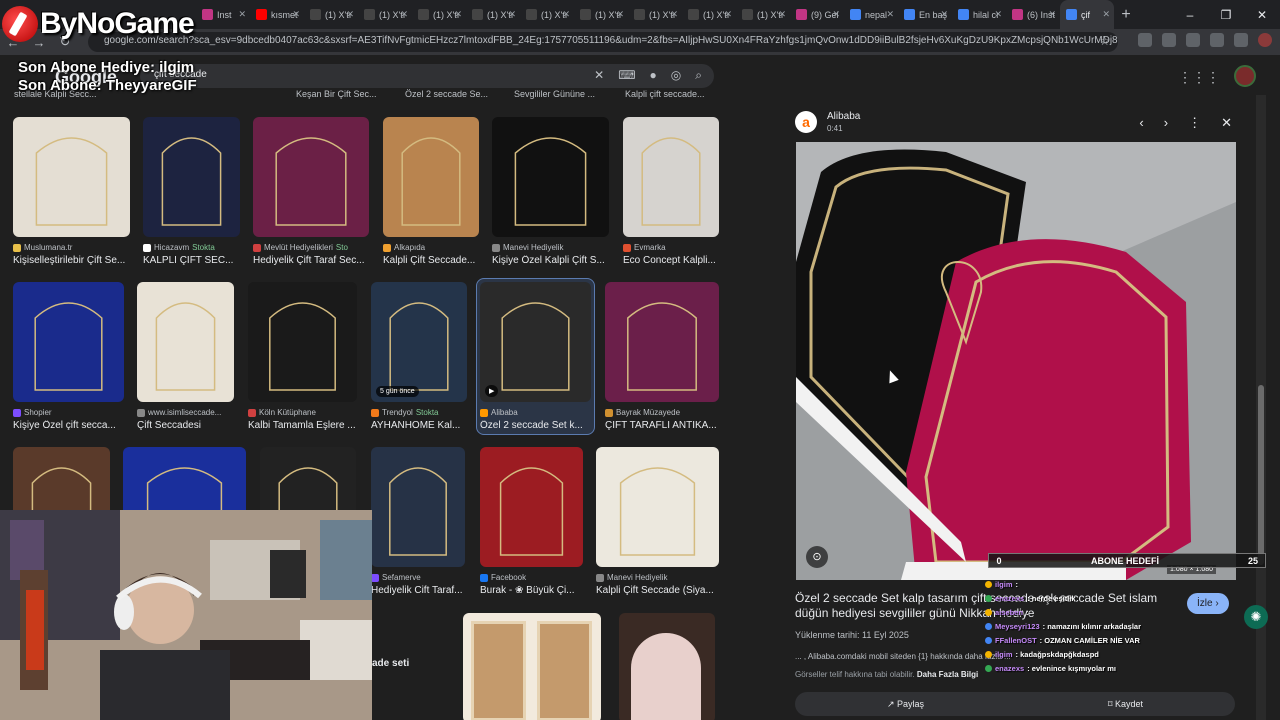  What do you see at coordinates (1241, 40) in the screenshot?
I see `extension-icon` at bounding box center [1241, 40].